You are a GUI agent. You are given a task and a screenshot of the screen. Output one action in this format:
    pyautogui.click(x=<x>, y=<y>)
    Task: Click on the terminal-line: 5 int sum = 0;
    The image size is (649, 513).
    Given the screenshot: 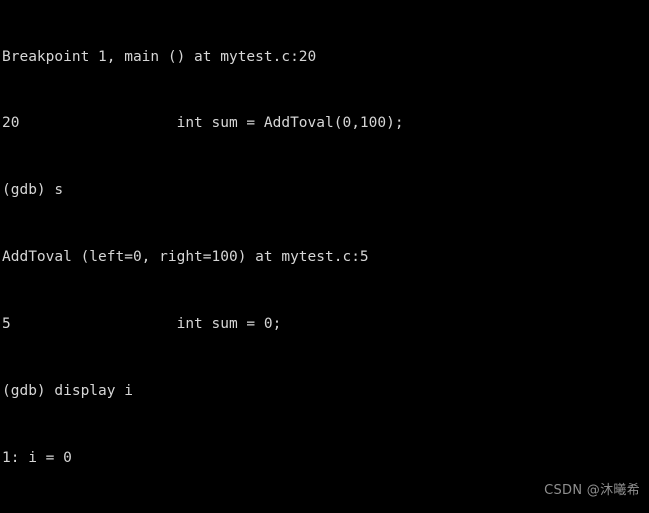 What is the action you would take?
    pyautogui.click(x=142, y=324)
    